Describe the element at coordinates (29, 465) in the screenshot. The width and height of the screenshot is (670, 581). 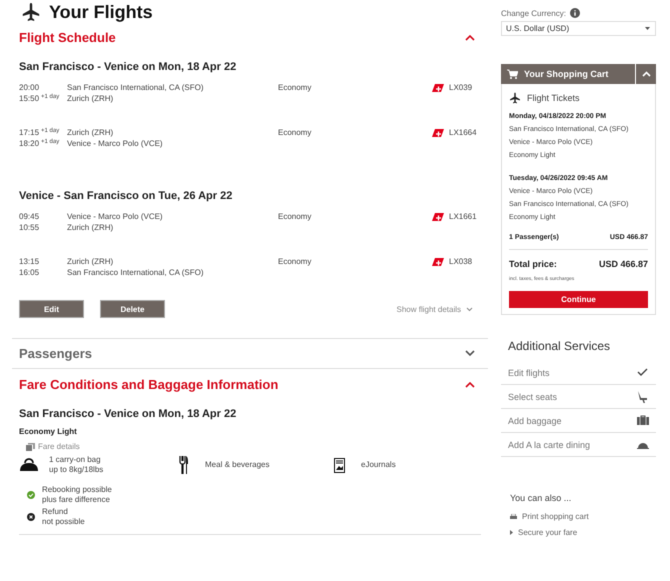
I see `bag-icon` at that location.